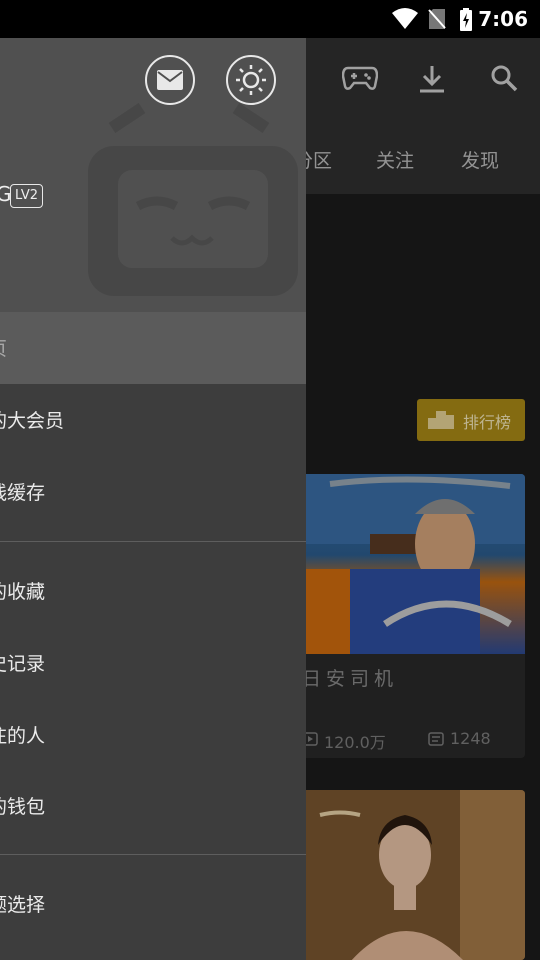 The image size is (540, 960). Describe the element at coordinates (23, 905) in the screenshot. I see `menu-item-label: 题选择` at that location.